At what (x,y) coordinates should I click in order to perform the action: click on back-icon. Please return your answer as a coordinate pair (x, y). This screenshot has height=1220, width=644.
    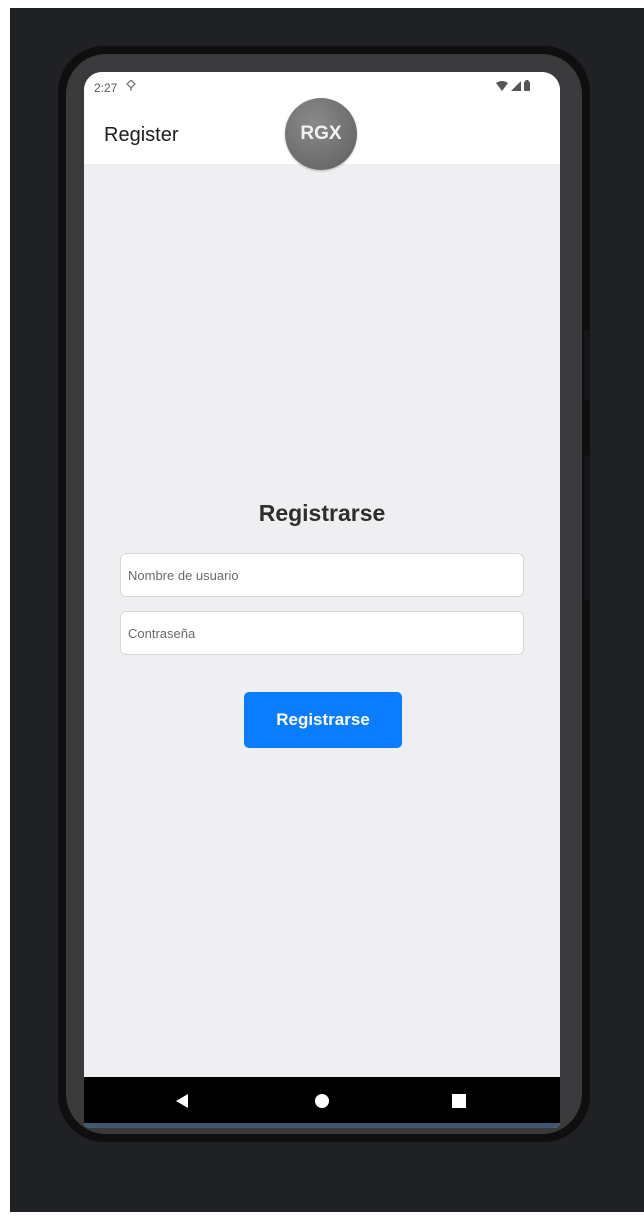
    Looking at the image, I should click on (182, 1101).